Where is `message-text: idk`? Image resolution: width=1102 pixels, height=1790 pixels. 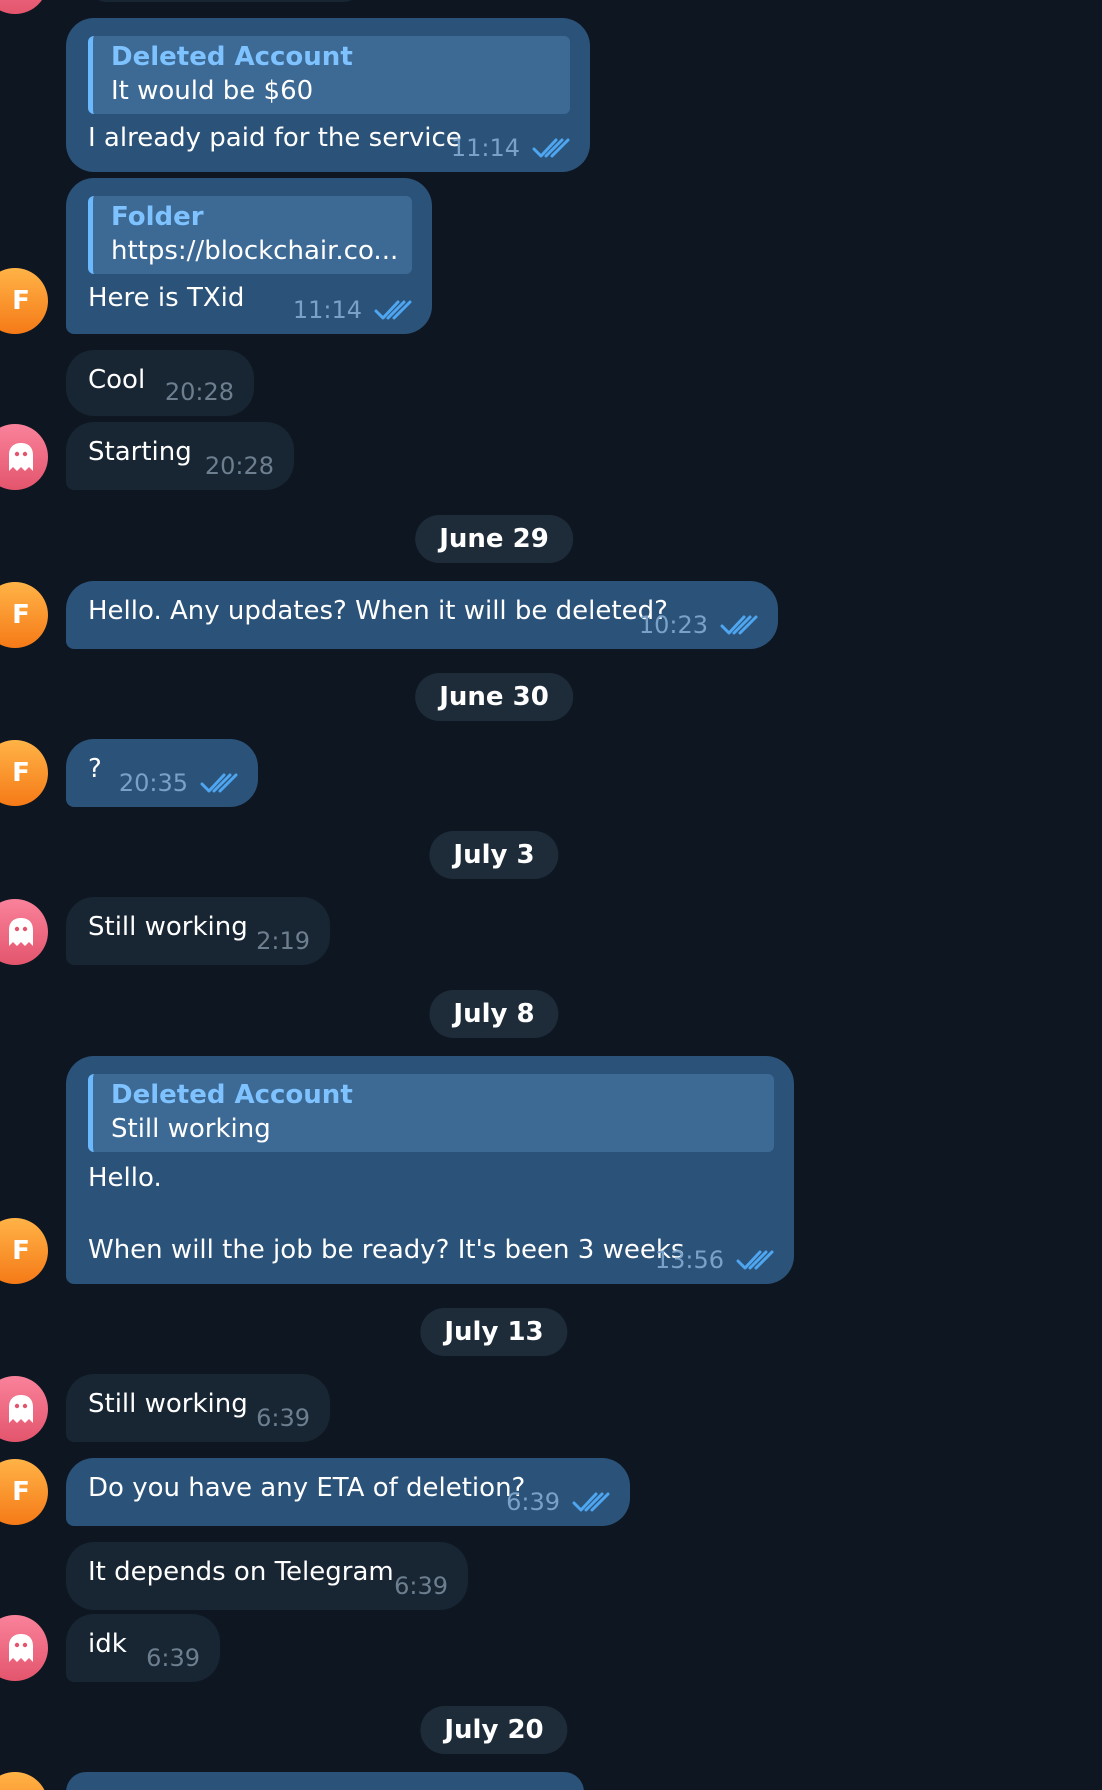 message-text: idk is located at coordinates (107, 1644).